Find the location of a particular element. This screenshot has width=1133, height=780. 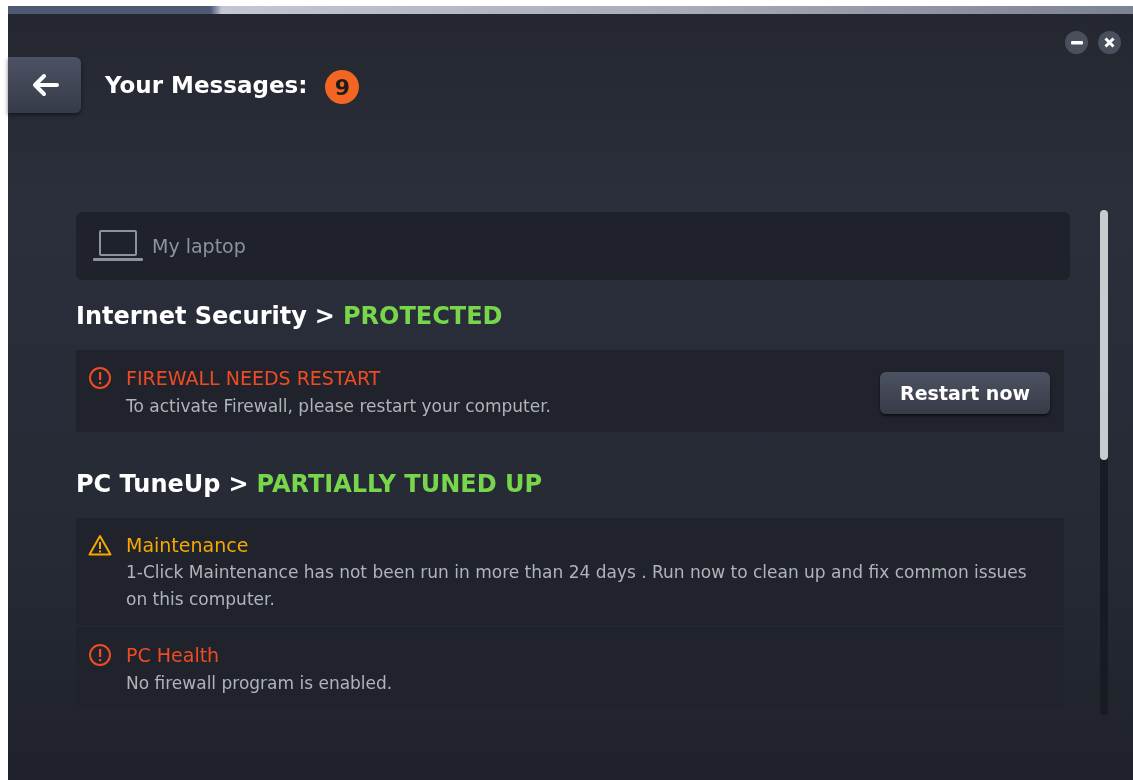

close-icon is located at coordinates (1109, 42).